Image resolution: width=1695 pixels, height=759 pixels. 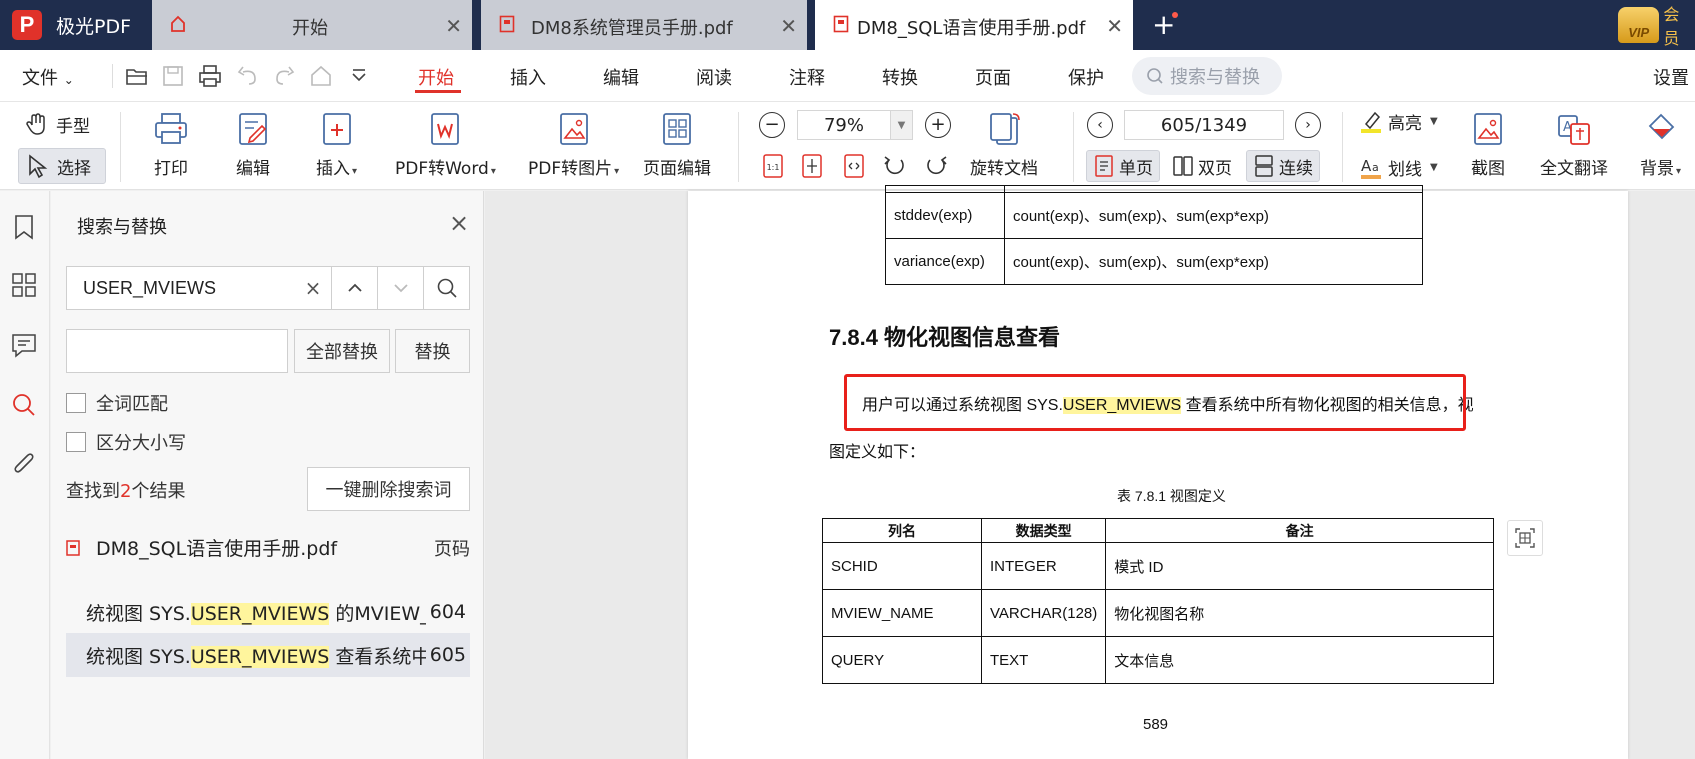 I want to click on menu-start: 开始, so click(x=436, y=77).